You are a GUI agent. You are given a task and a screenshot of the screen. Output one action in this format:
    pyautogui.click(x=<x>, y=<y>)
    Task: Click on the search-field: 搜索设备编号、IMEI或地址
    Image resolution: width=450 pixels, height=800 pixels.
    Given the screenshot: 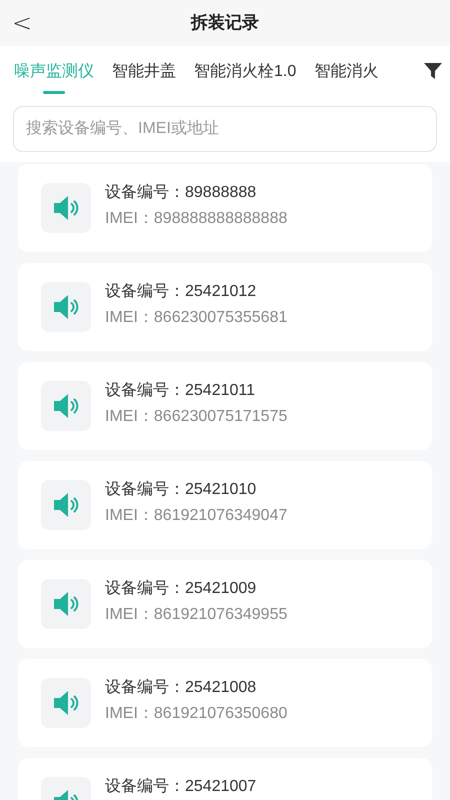 What is the action you would take?
    pyautogui.click(x=225, y=129)
    